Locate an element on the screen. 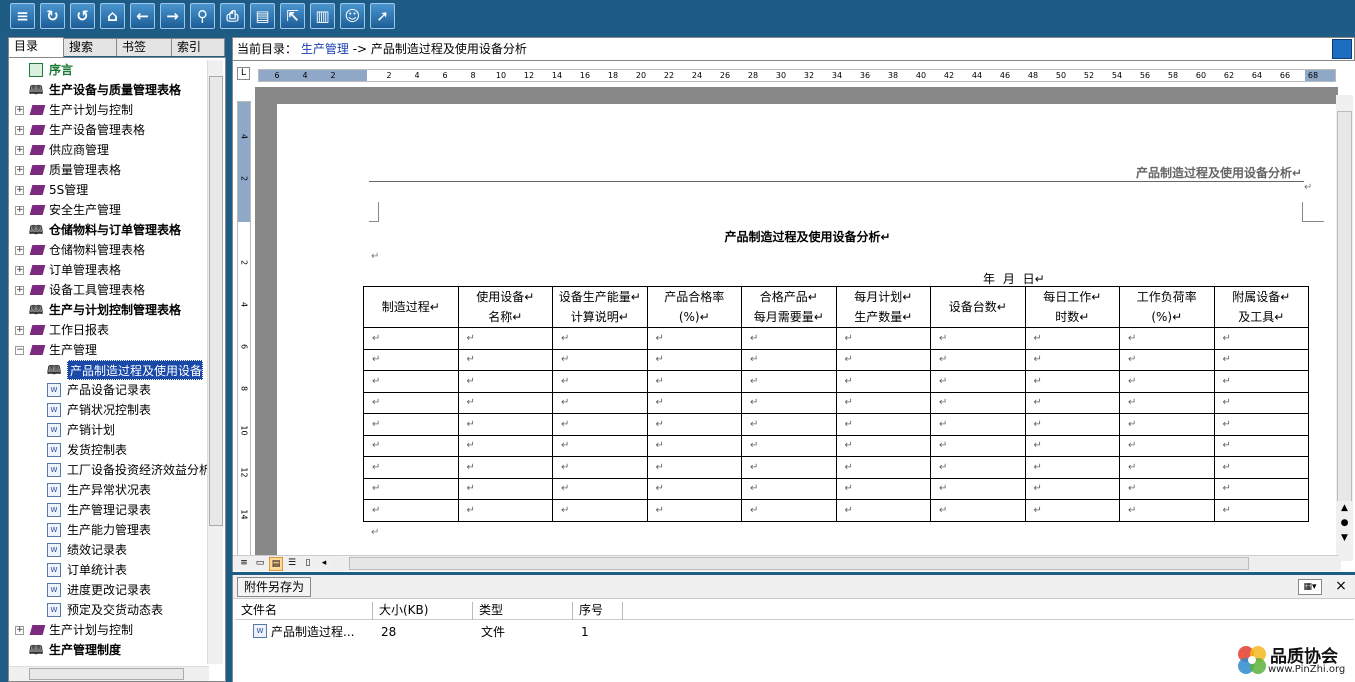 This screenshot has width=1355, height=682. toc-item: W 产品设备记录表 is located at coordinates (107, 390).